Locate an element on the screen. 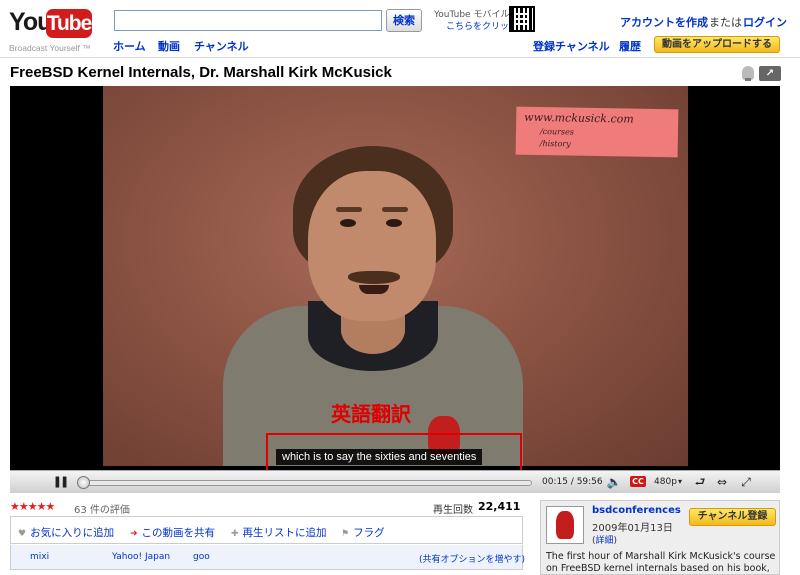  speaker-mouth is located at coordinates (374, 289).